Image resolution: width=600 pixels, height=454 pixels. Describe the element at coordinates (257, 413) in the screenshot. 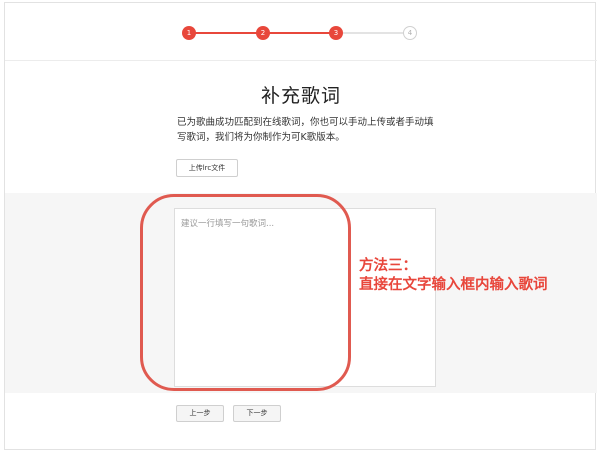

I see `next-step-button: 下一步` at that location.